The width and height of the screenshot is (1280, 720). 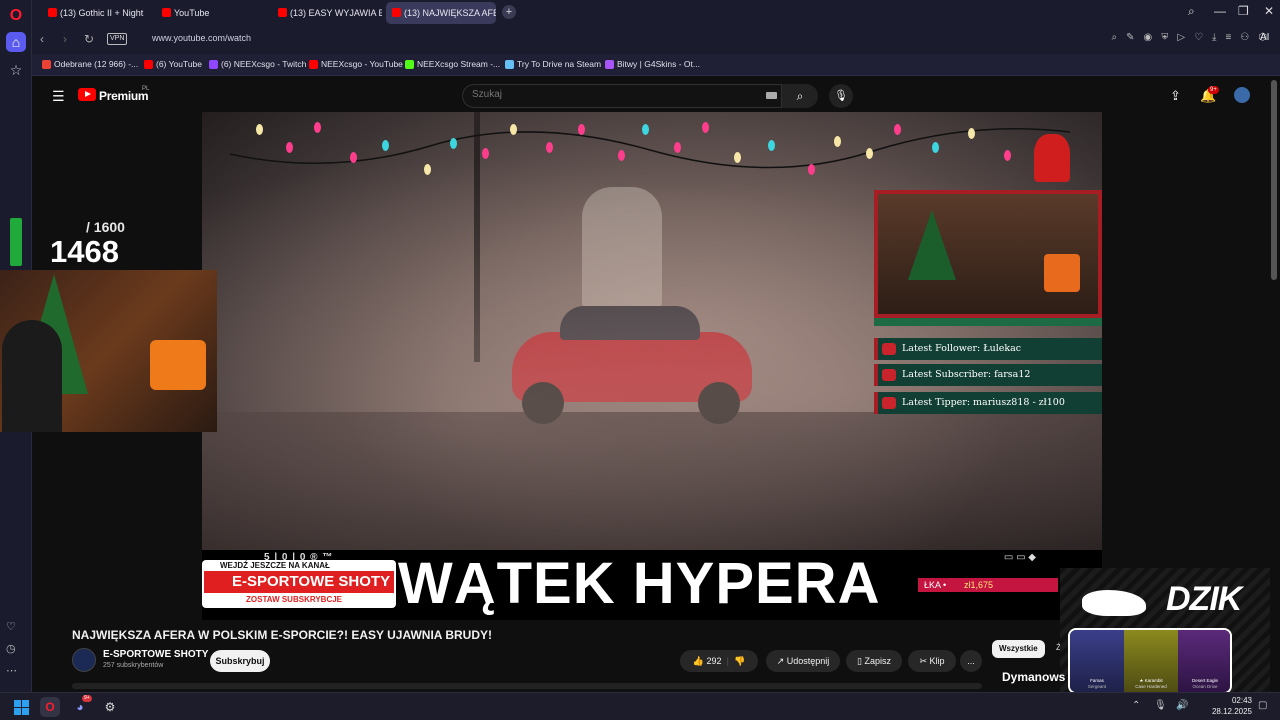 I want to click on tab-youtube: YouTube, so click(x=213, y=13).